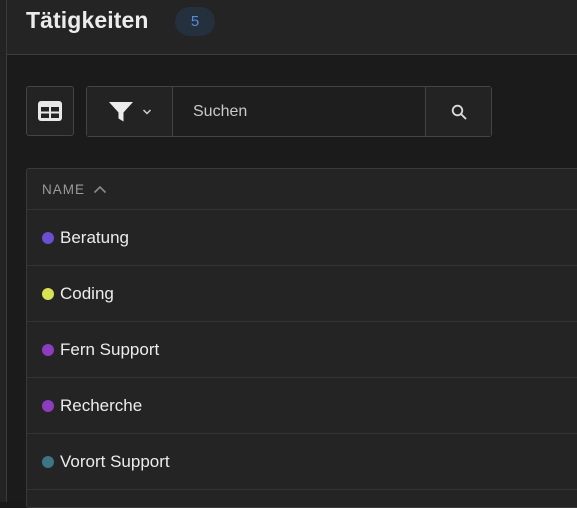 The height and width of the screenshot is (508, 577). What do you see at coordinates (115, 461) in the screenshot?
I see `row-name: Vorort Support` at bounding box center [115, 461].